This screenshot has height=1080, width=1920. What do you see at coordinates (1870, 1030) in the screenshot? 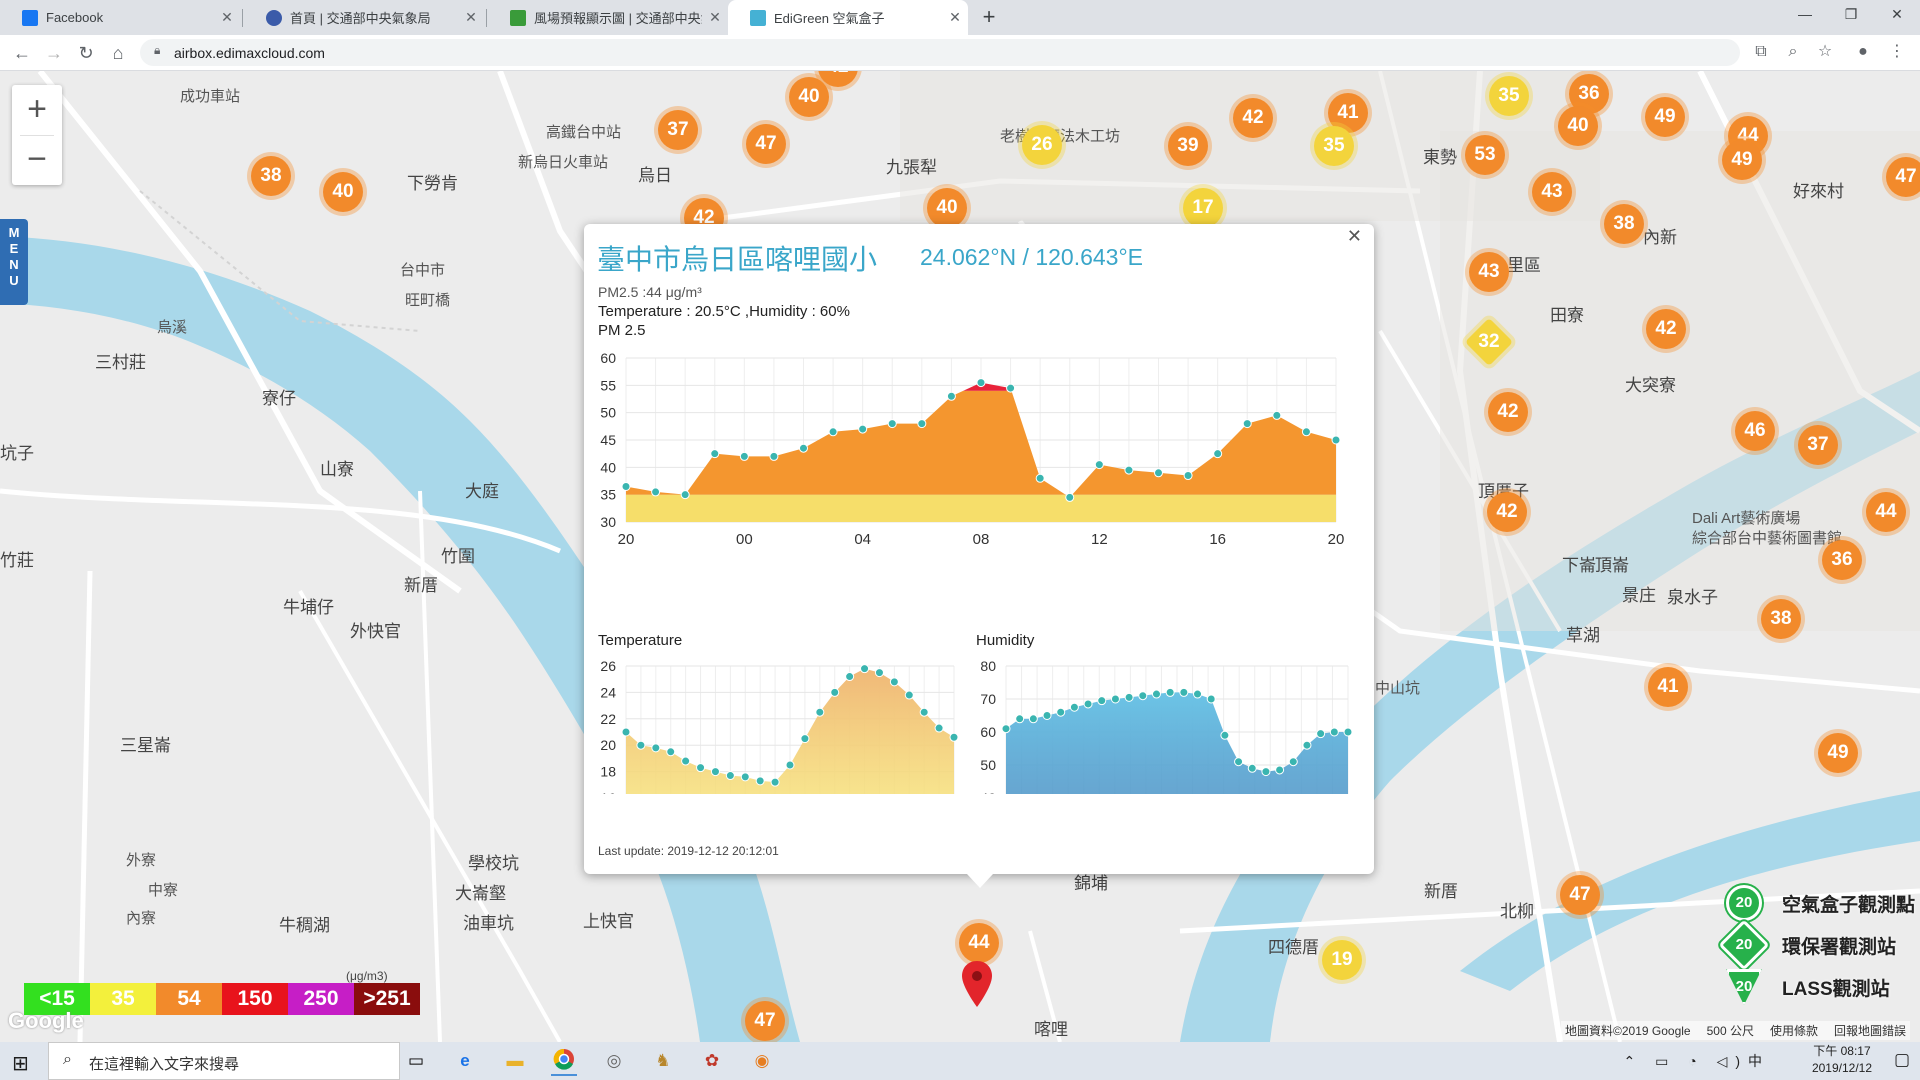
I see `report-error-link: 回報地圖錯誤` at bounding box center [1870, 1030].